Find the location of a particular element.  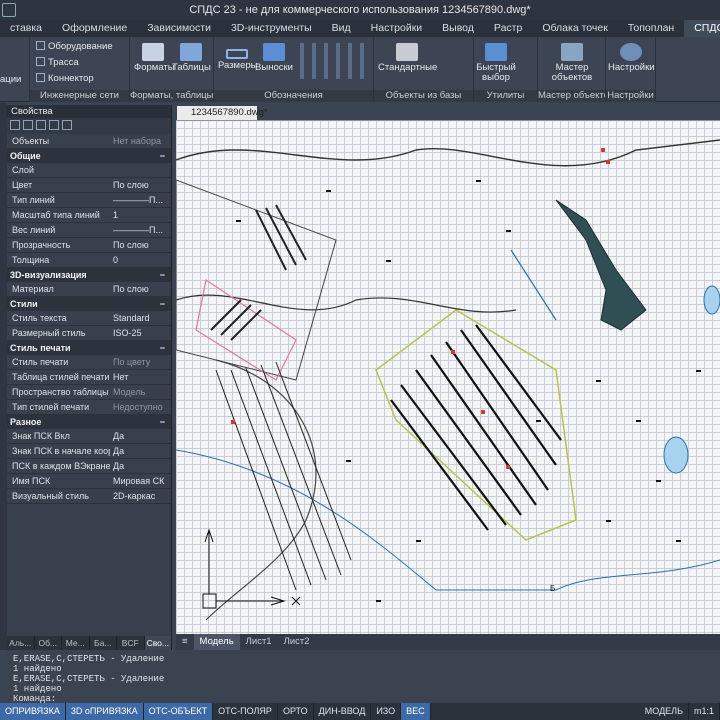

property-row: Имя ПСК Мировая СК is located at coordinates (89, 481).